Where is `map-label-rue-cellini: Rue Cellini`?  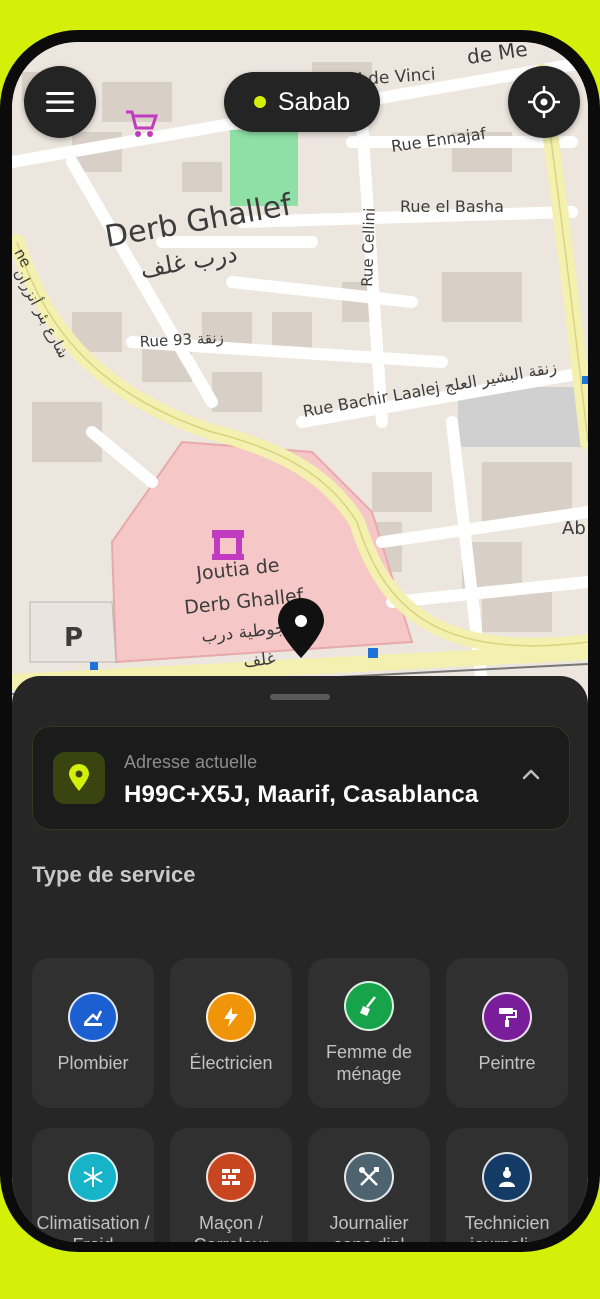
map-label-rue-cellini: Rue Cellini is located at coordinates (368, 247).